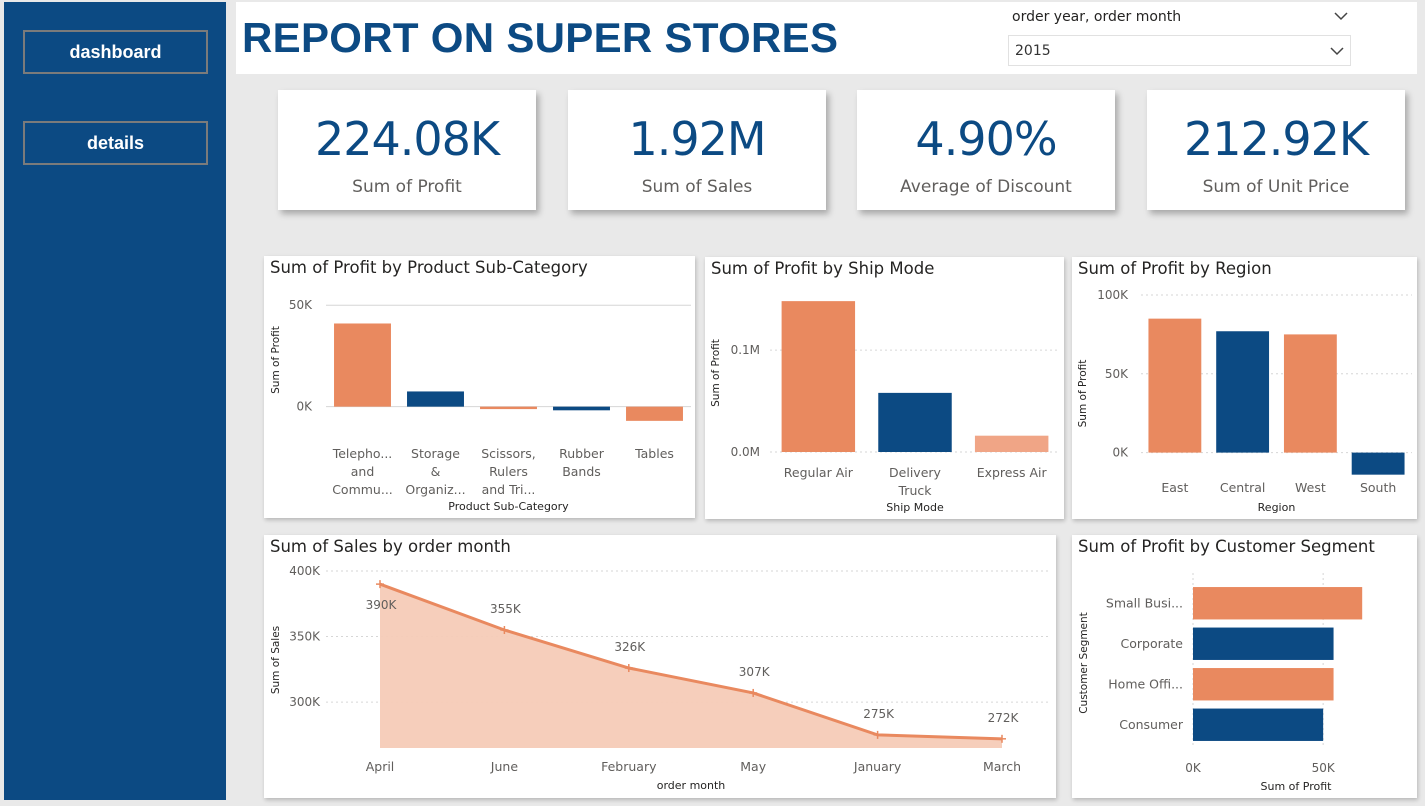  What do you see at coordinates (380, 766) in the screenshot?
I see `x-tick-label: April` at bounding box center [380, 766].